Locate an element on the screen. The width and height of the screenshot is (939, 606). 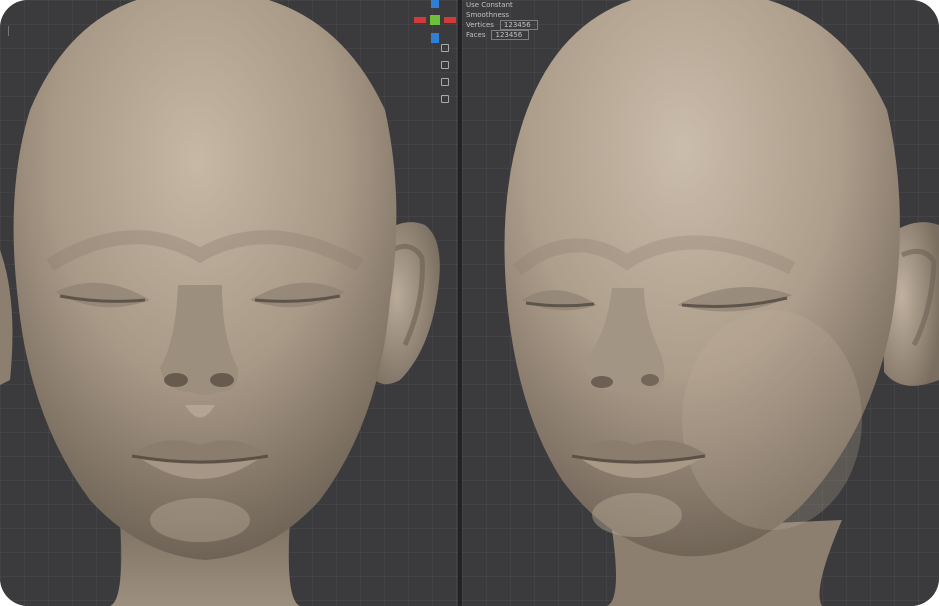
info-line-2: Smoothness is located at coordinates (488, 15).